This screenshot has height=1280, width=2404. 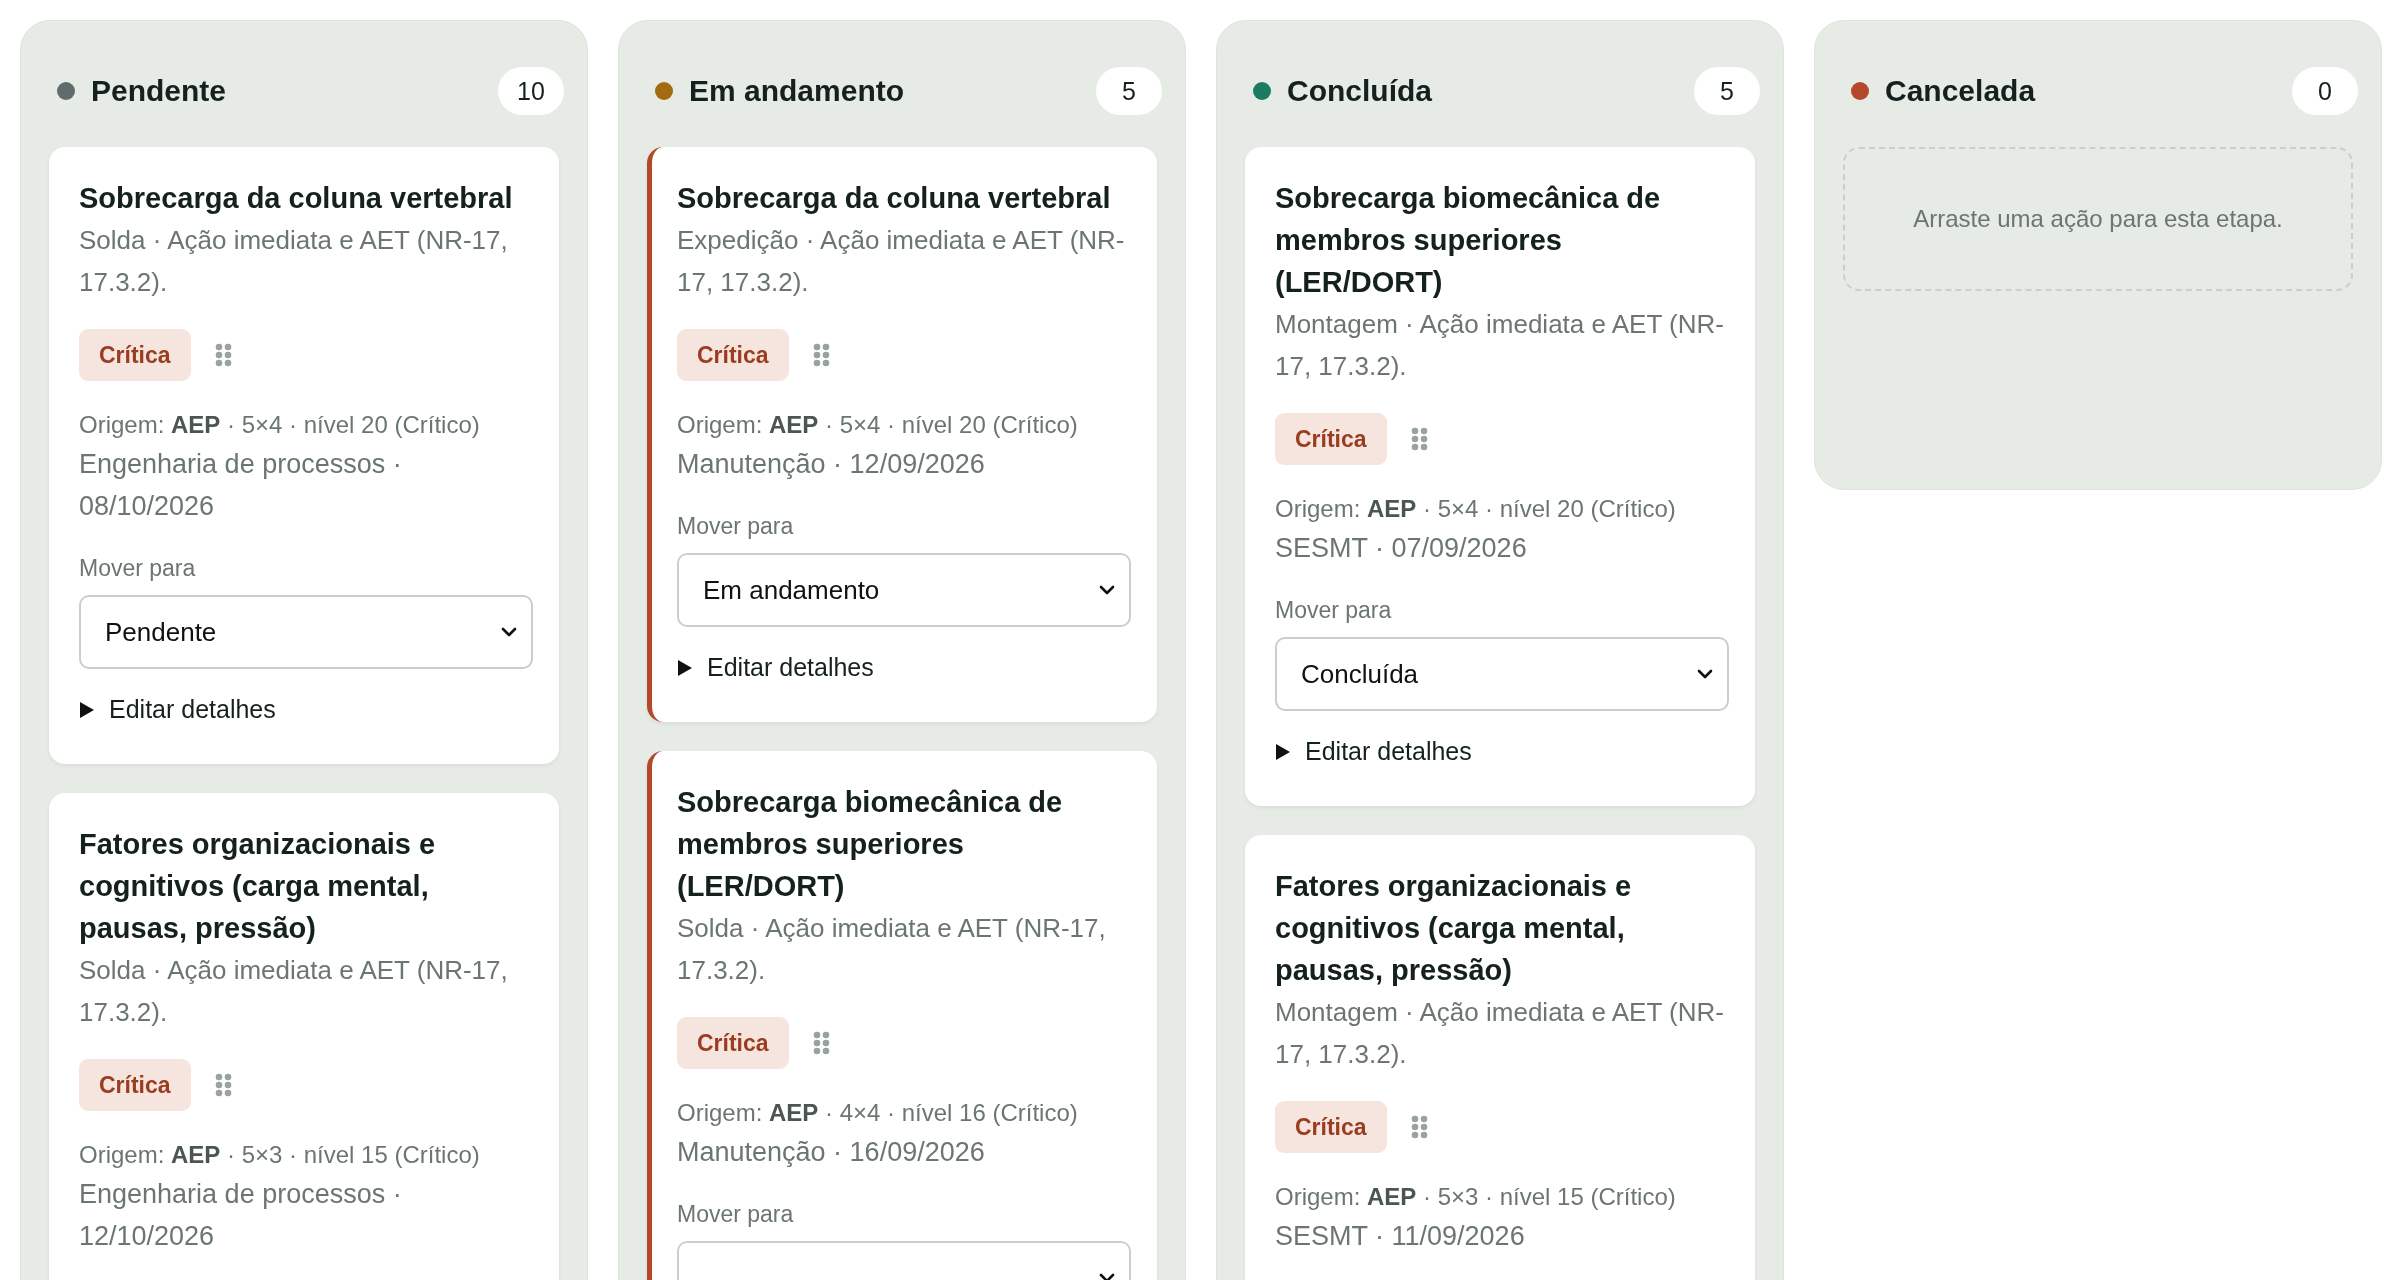 What do you see at coordinates (1502, 674) in the screenshot?
I see `move-select: Concluída` at bounding box center [1502, 674].